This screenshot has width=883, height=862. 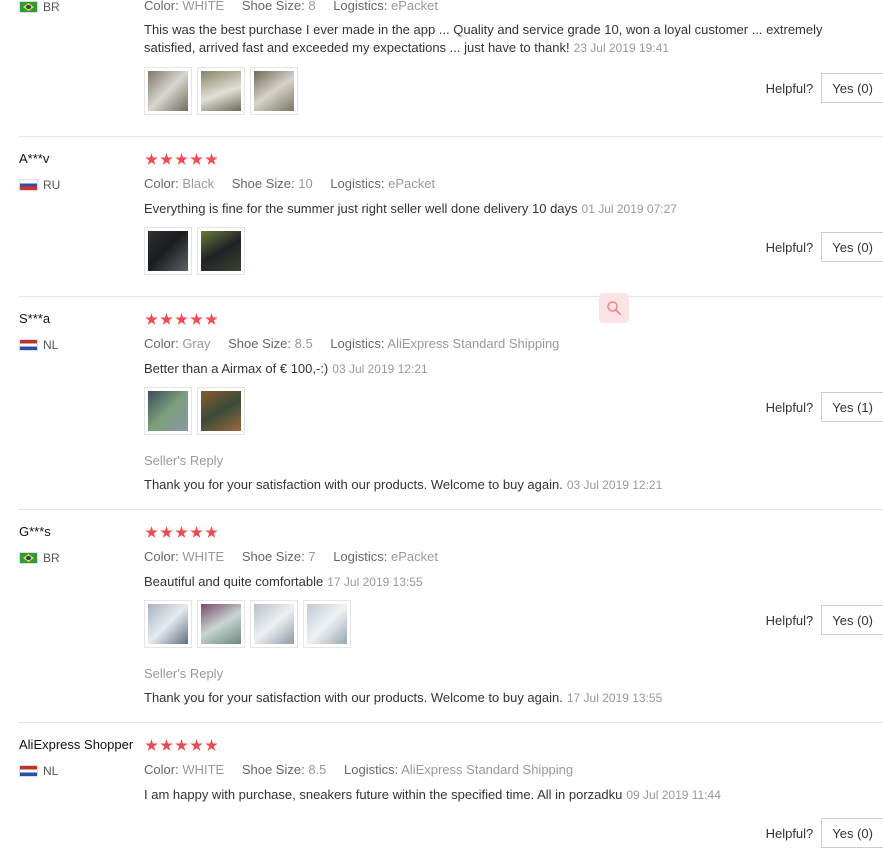 What do you see at coordinates (76, 744) in the screenshot?
I see `reviewer-name: AliExpress Shopper` at bounding box center [76, 744].